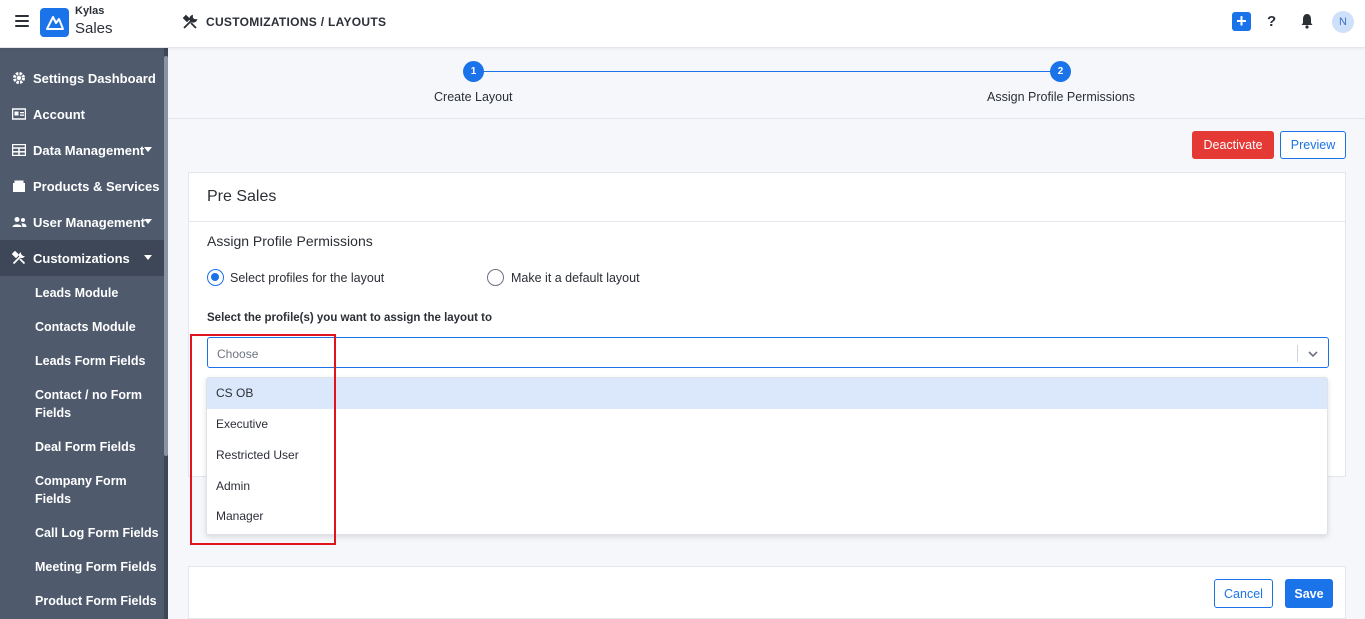  Describe the element at coordinates (1313, 353) in the screenshot. I see `chevron-down-icon` at that location.